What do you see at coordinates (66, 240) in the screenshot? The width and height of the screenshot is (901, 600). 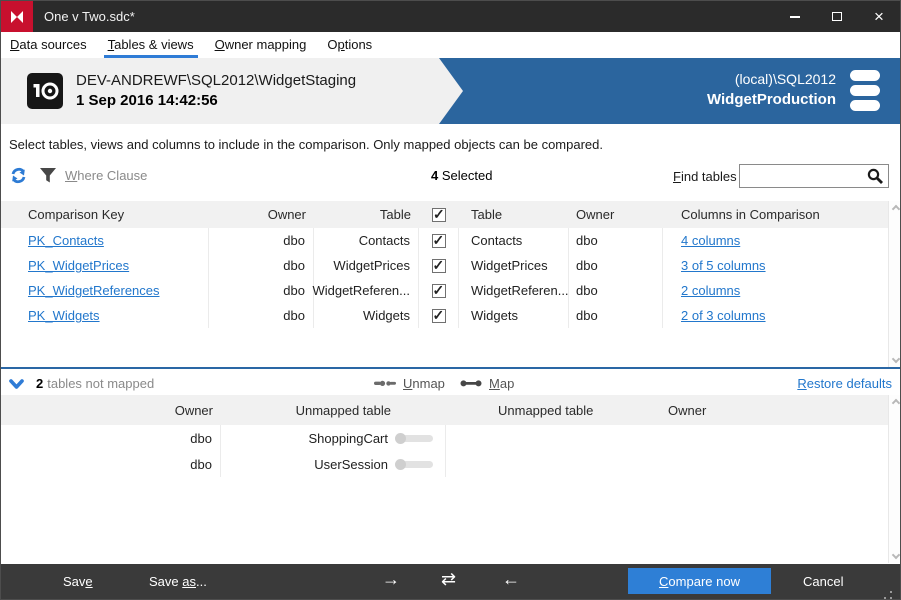 I see `comparison-key-link: PK_Contacts` at bounding box center [66, 240].